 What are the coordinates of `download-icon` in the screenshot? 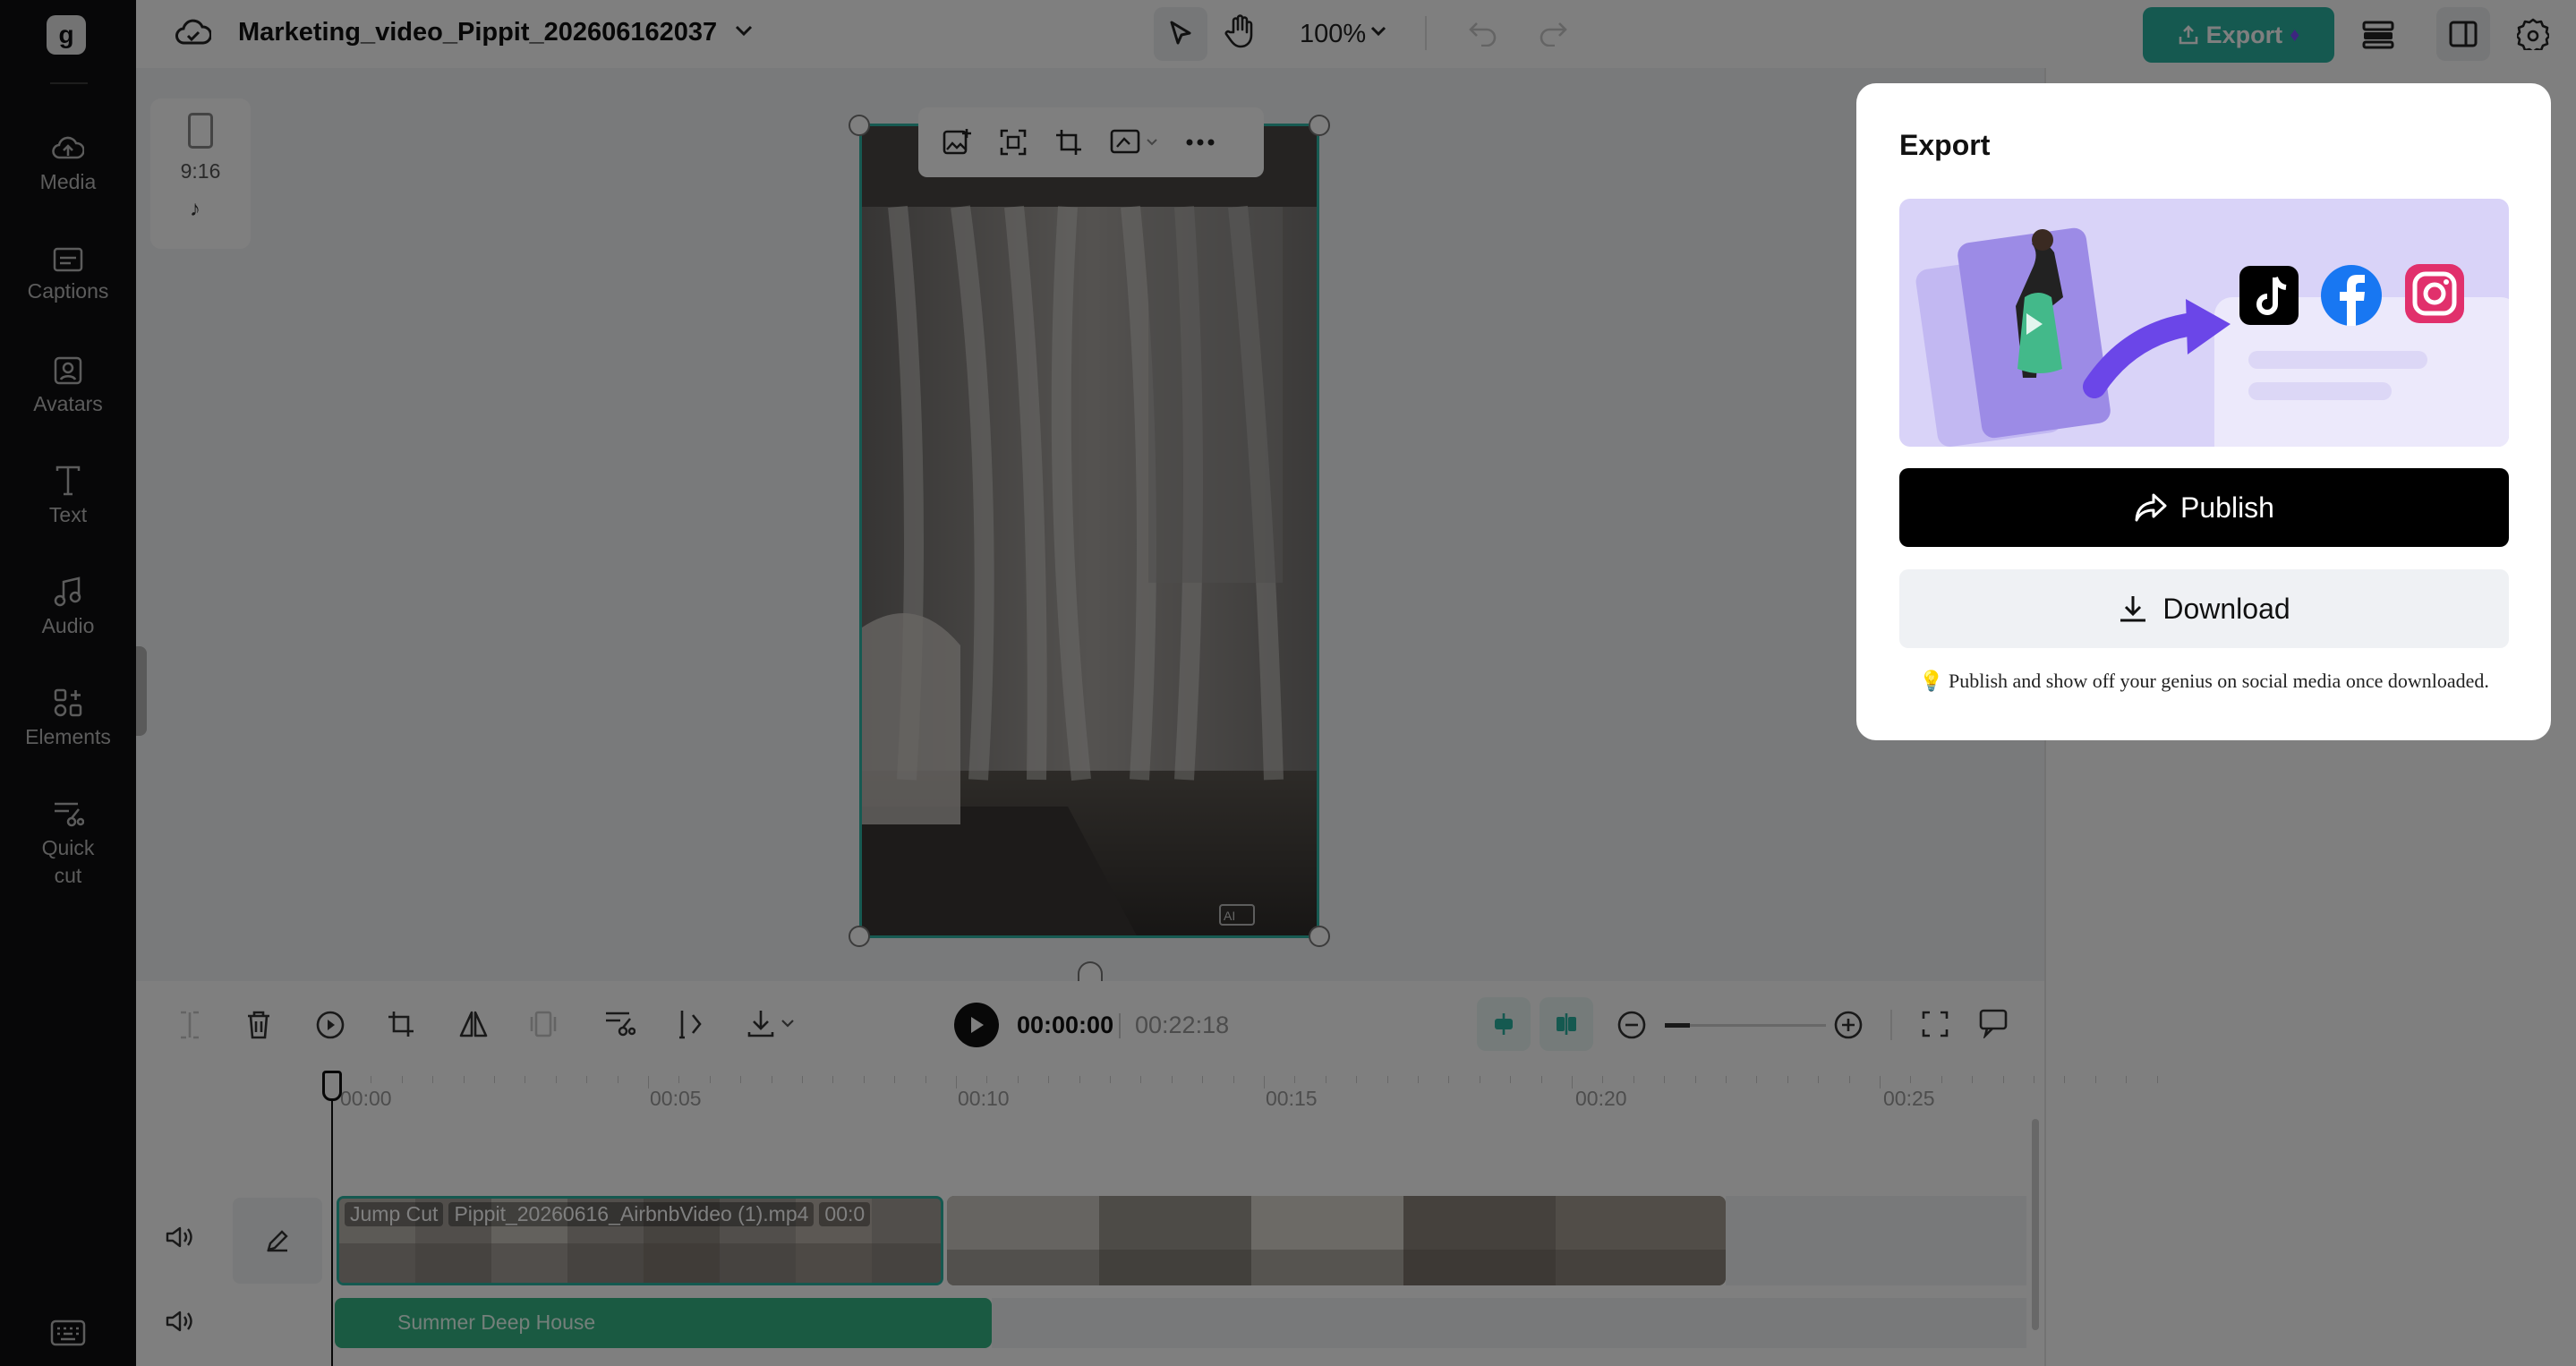 It's located at (2133, 609).